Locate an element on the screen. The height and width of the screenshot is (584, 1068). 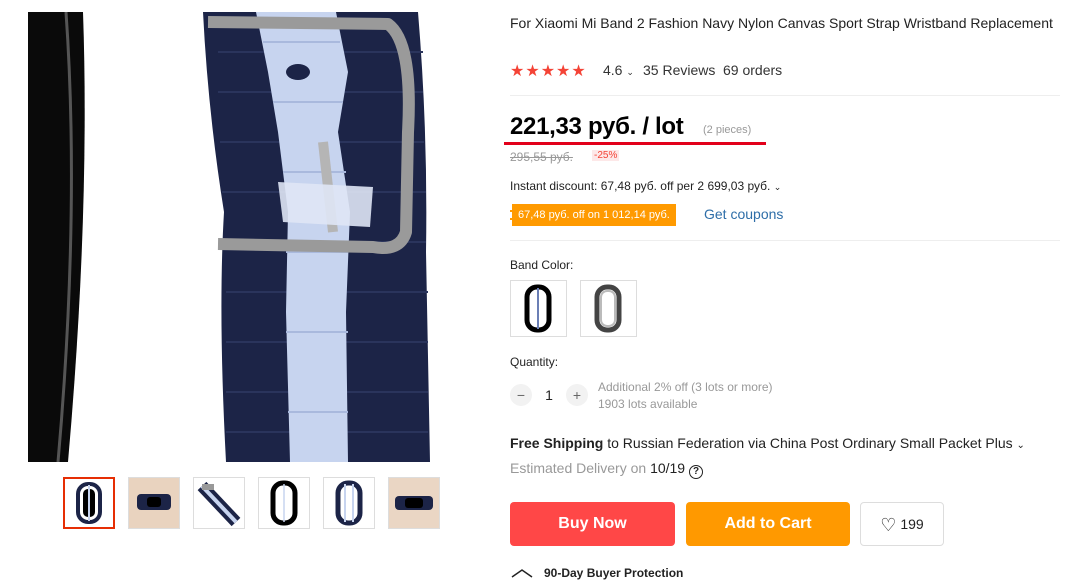
rating-number: 4.6 is located at coordinates (613, 70).